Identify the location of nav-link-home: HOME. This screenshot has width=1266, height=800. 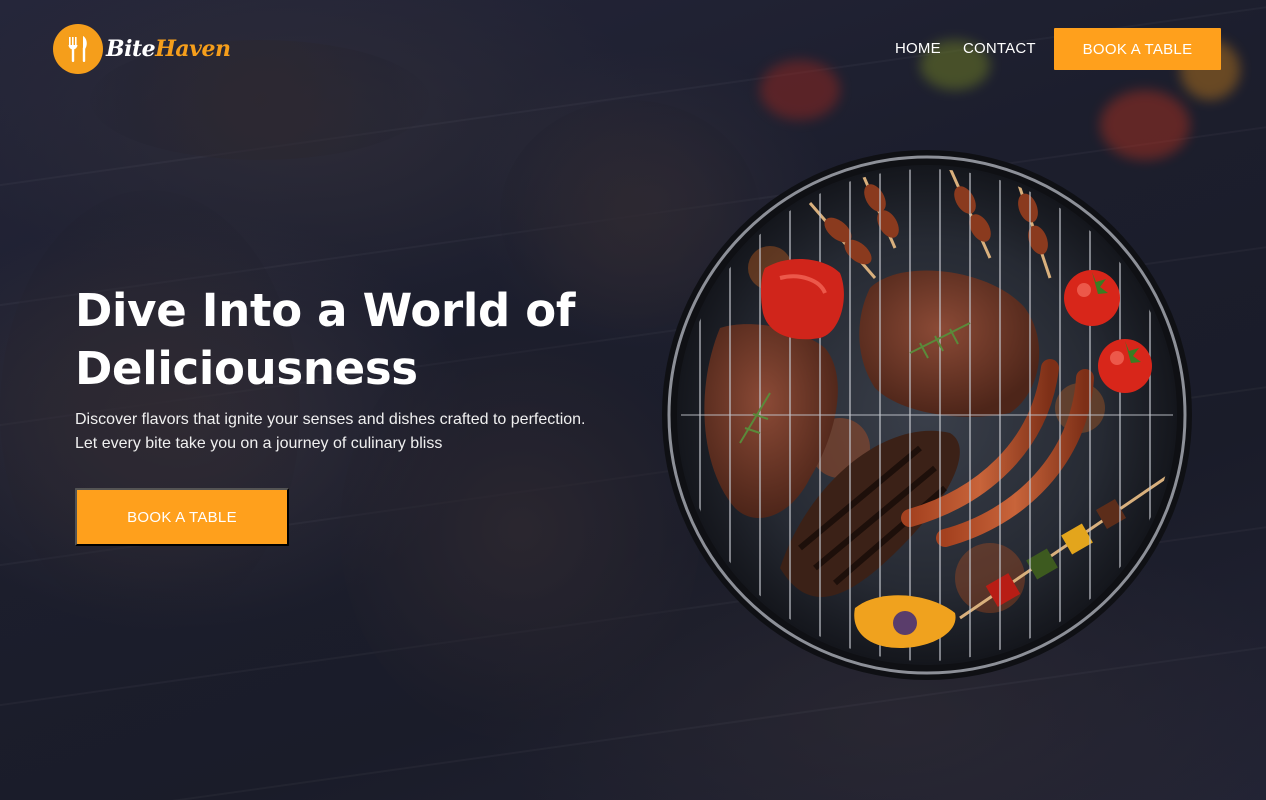
(918, 48).